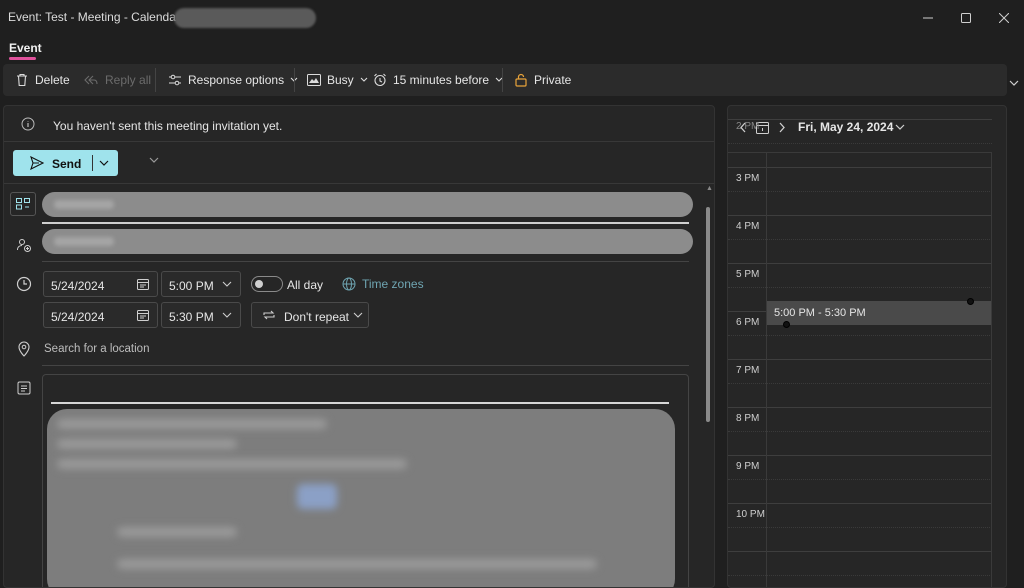  I want to click on time-zones-button: Time zones, so click(383, 284).